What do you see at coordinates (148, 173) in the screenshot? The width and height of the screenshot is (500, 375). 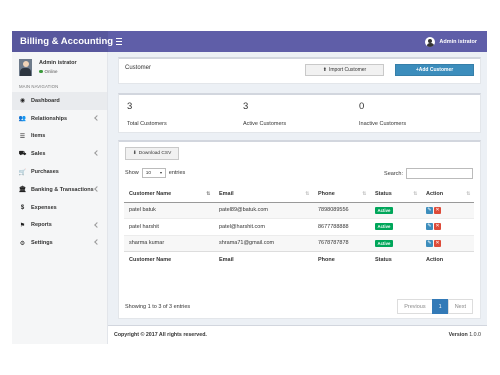 I see `entries-select-value: 10` at bounding box center [148, 173].